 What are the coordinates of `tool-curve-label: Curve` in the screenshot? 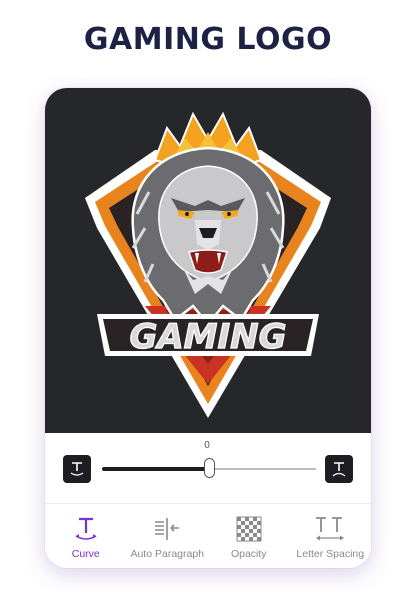 It's located at (85, 554).